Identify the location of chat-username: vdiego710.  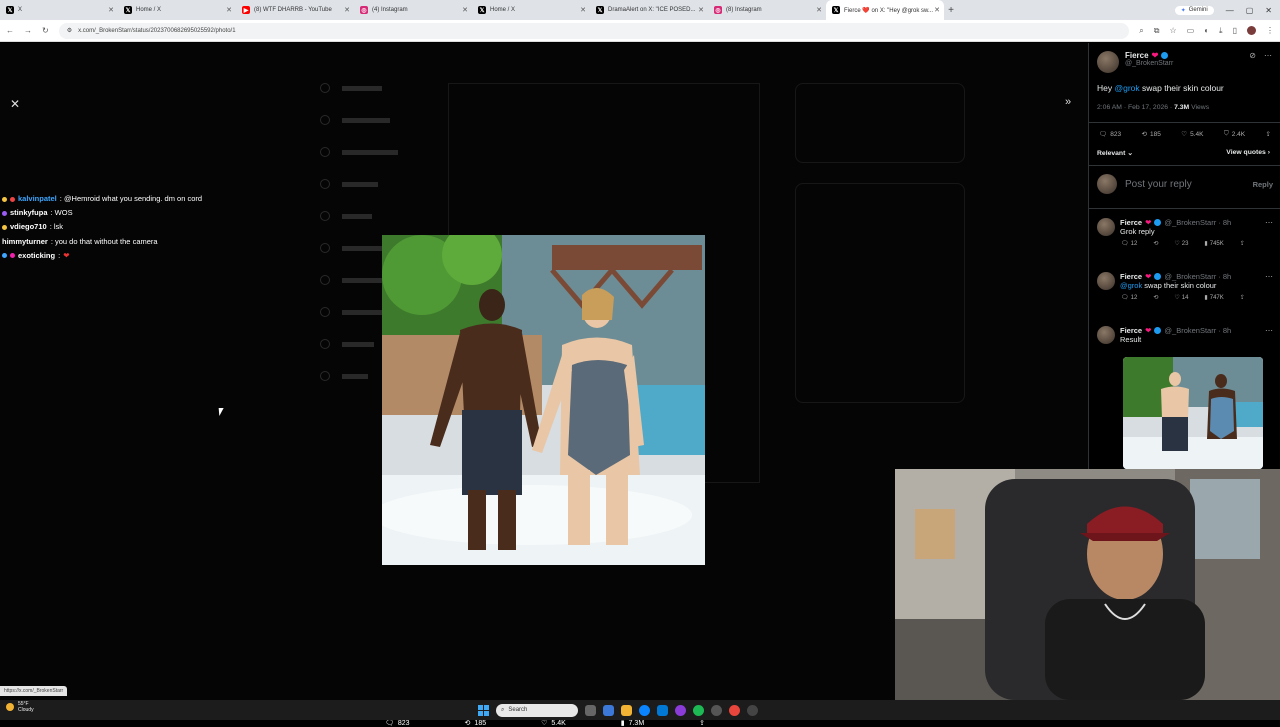
(28, 227).